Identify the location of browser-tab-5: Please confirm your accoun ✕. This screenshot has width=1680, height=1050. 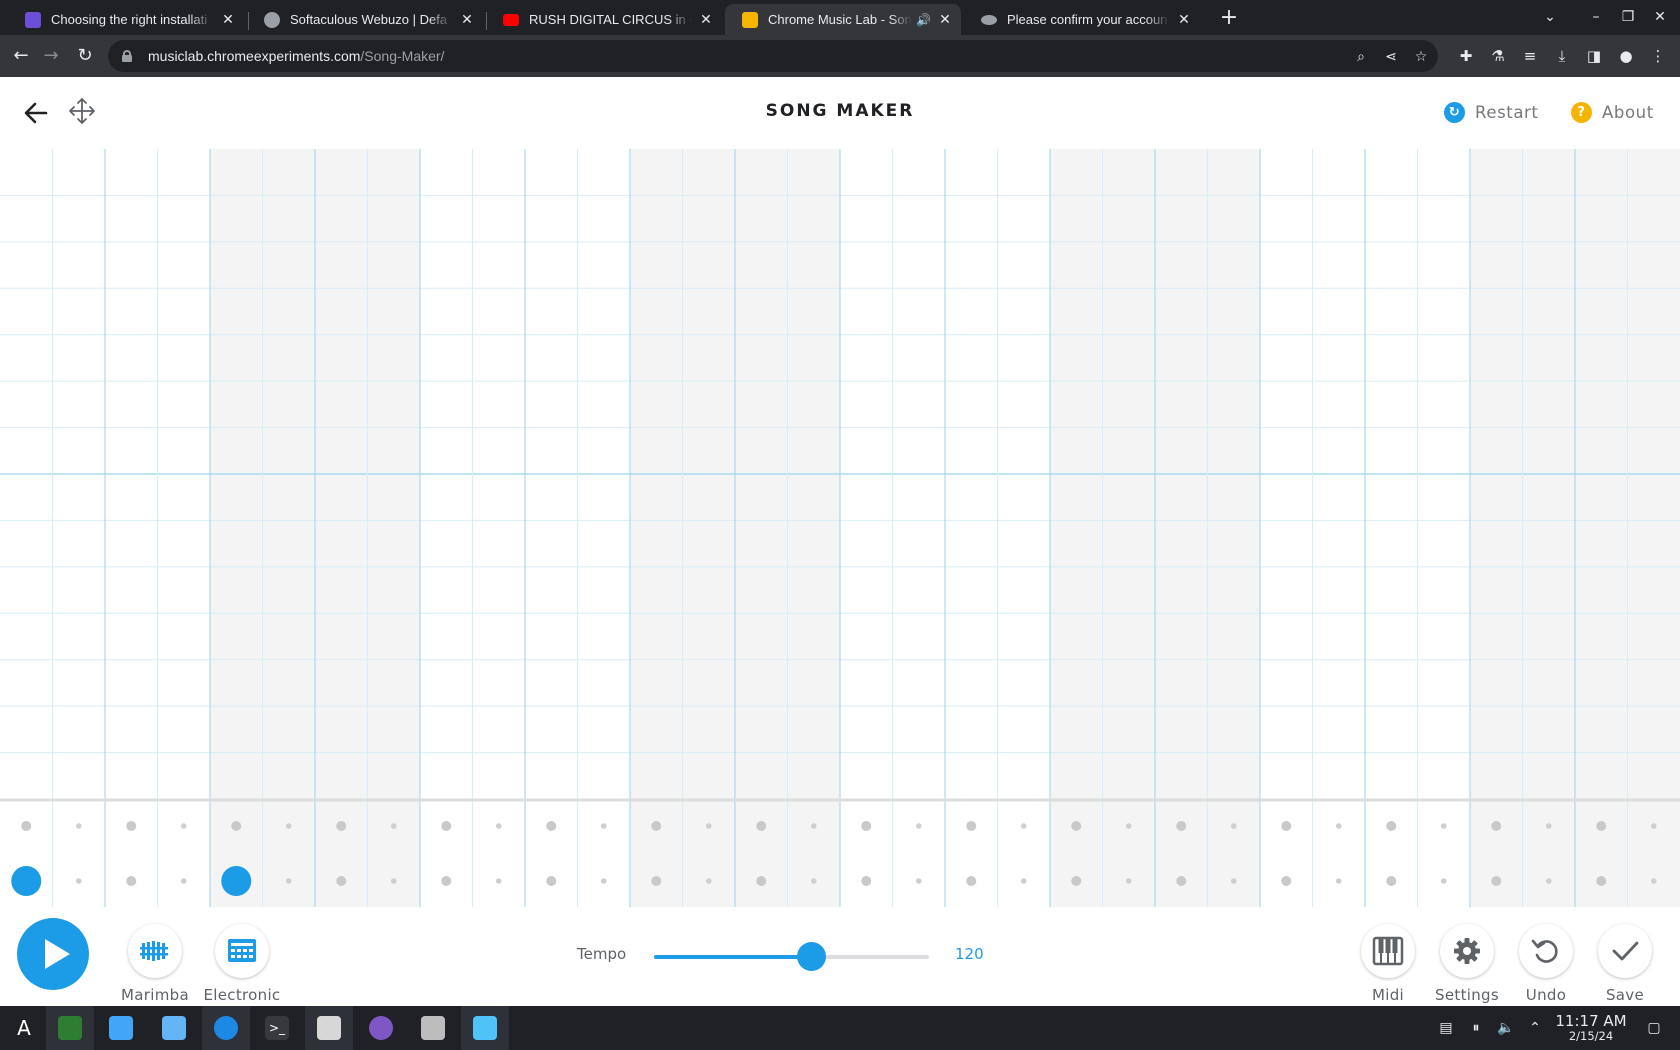
(1082, 19).